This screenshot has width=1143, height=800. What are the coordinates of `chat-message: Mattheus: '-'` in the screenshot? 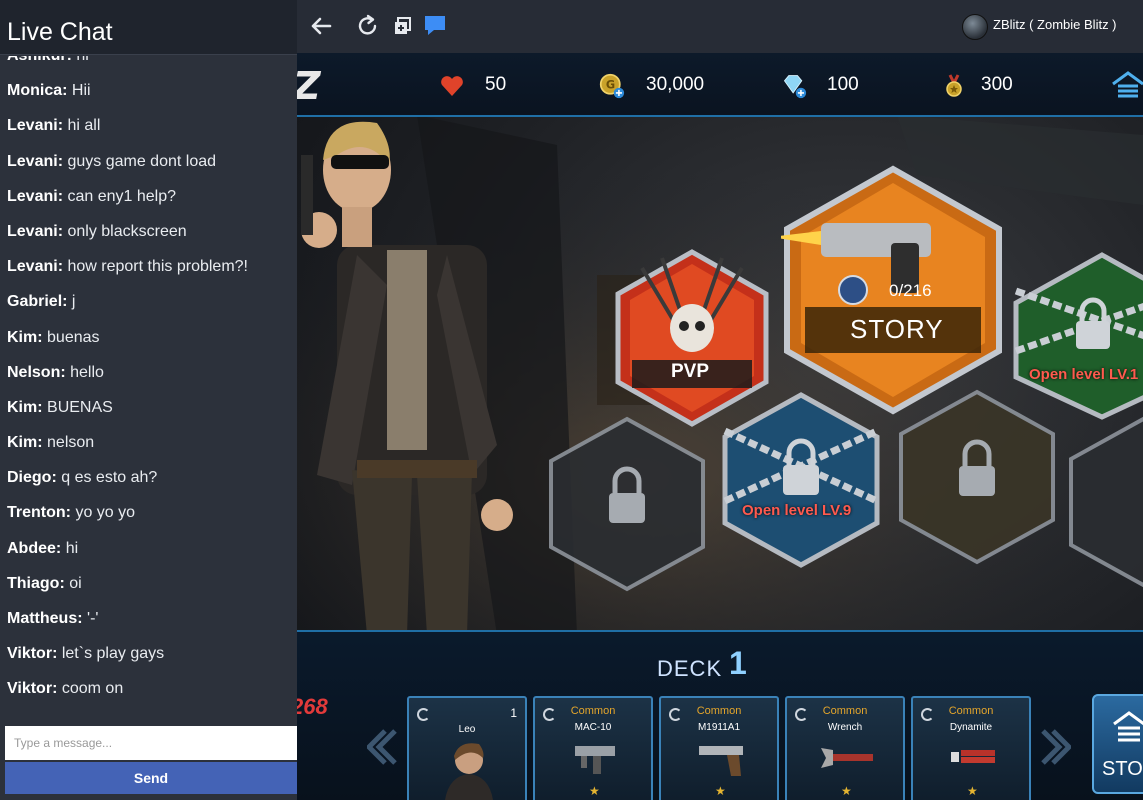 It's located at (149, 618).